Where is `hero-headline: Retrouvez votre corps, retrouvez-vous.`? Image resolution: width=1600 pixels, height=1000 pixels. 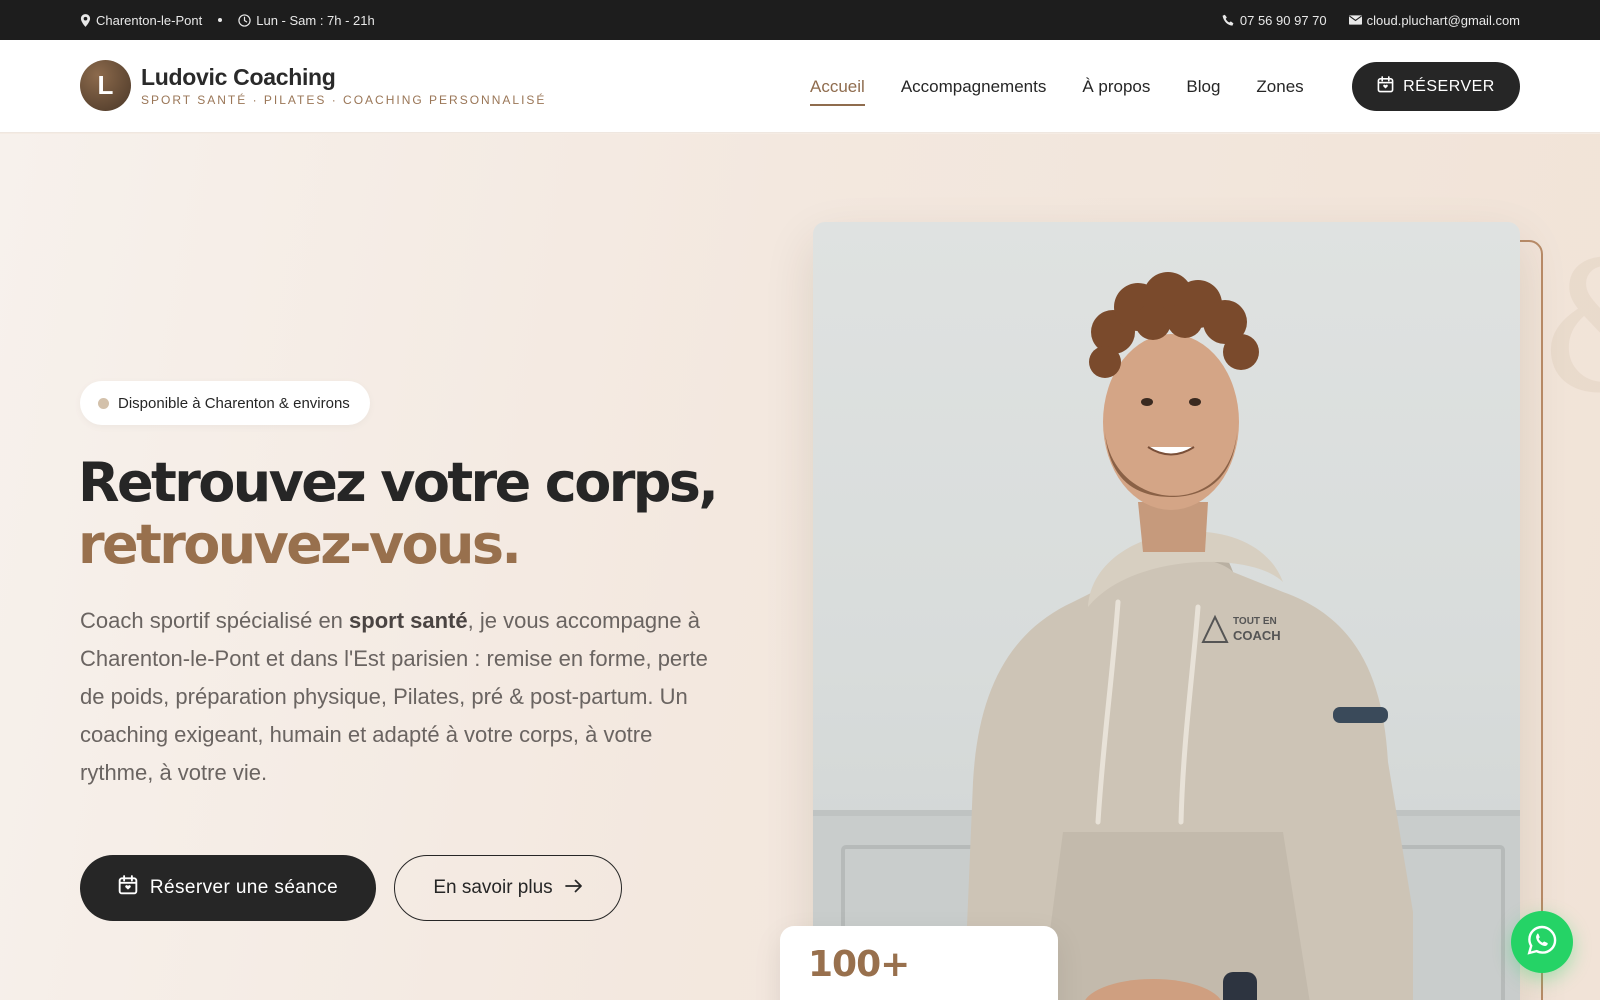 hero-headline: Retrouvez votre corps, retrouvez-vous. is located at coordinates (398, 513).